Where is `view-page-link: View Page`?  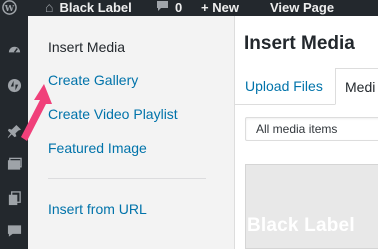
view-page-link: View Page is located at coordinates (302, 8).